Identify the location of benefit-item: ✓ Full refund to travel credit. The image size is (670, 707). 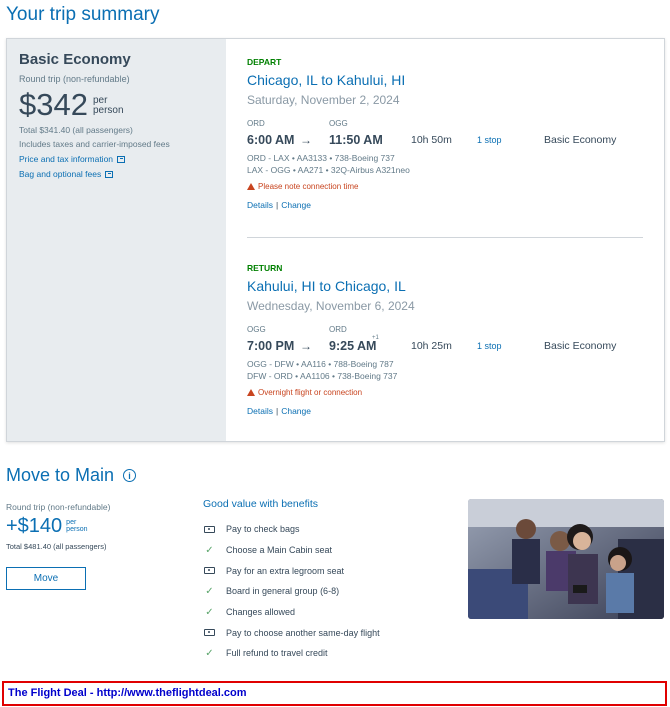
(291, 653).